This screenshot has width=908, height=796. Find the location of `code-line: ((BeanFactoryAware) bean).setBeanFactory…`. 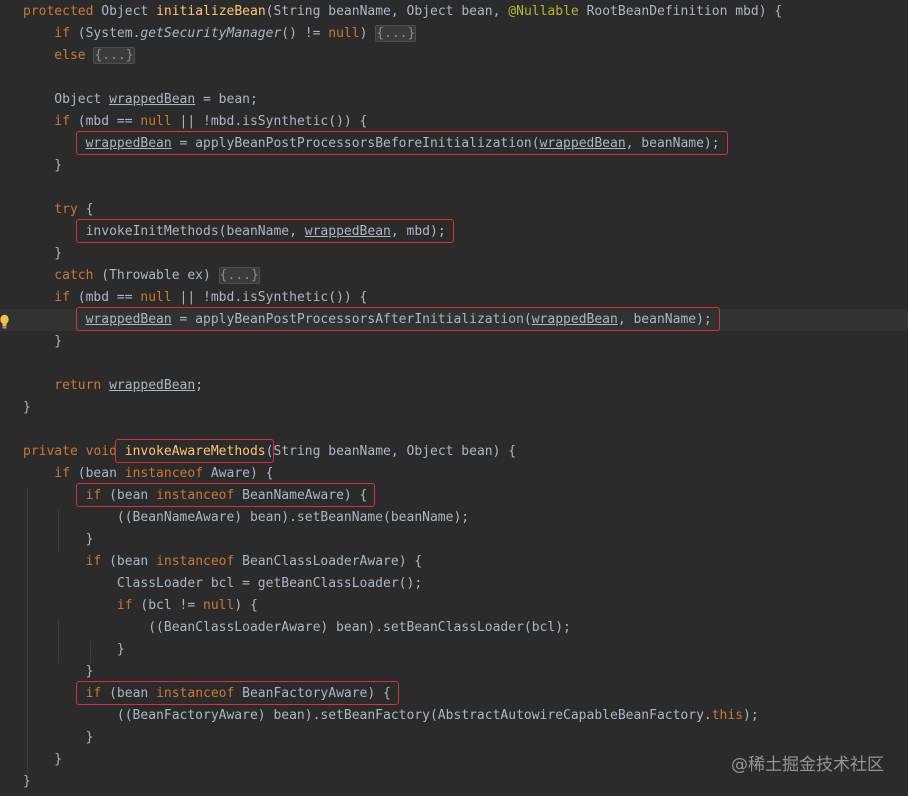

code-line: ((BeanFactoryAware) bean).setBeanFactory… is located at coordinates (454, 716).